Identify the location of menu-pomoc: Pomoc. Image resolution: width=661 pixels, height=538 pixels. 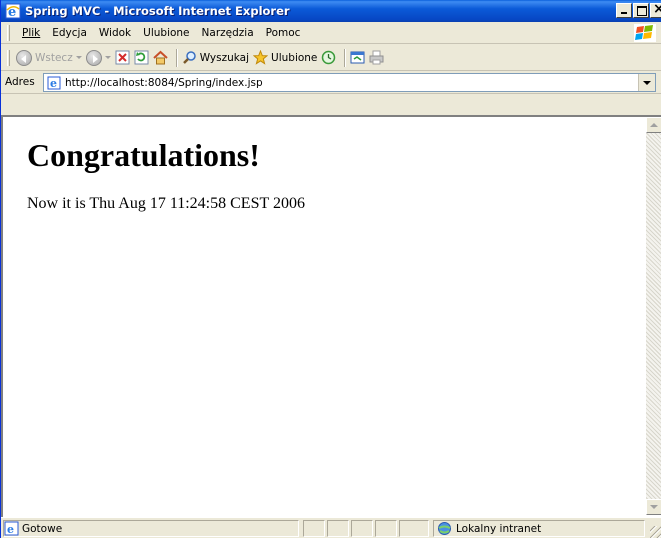
(283, 33).